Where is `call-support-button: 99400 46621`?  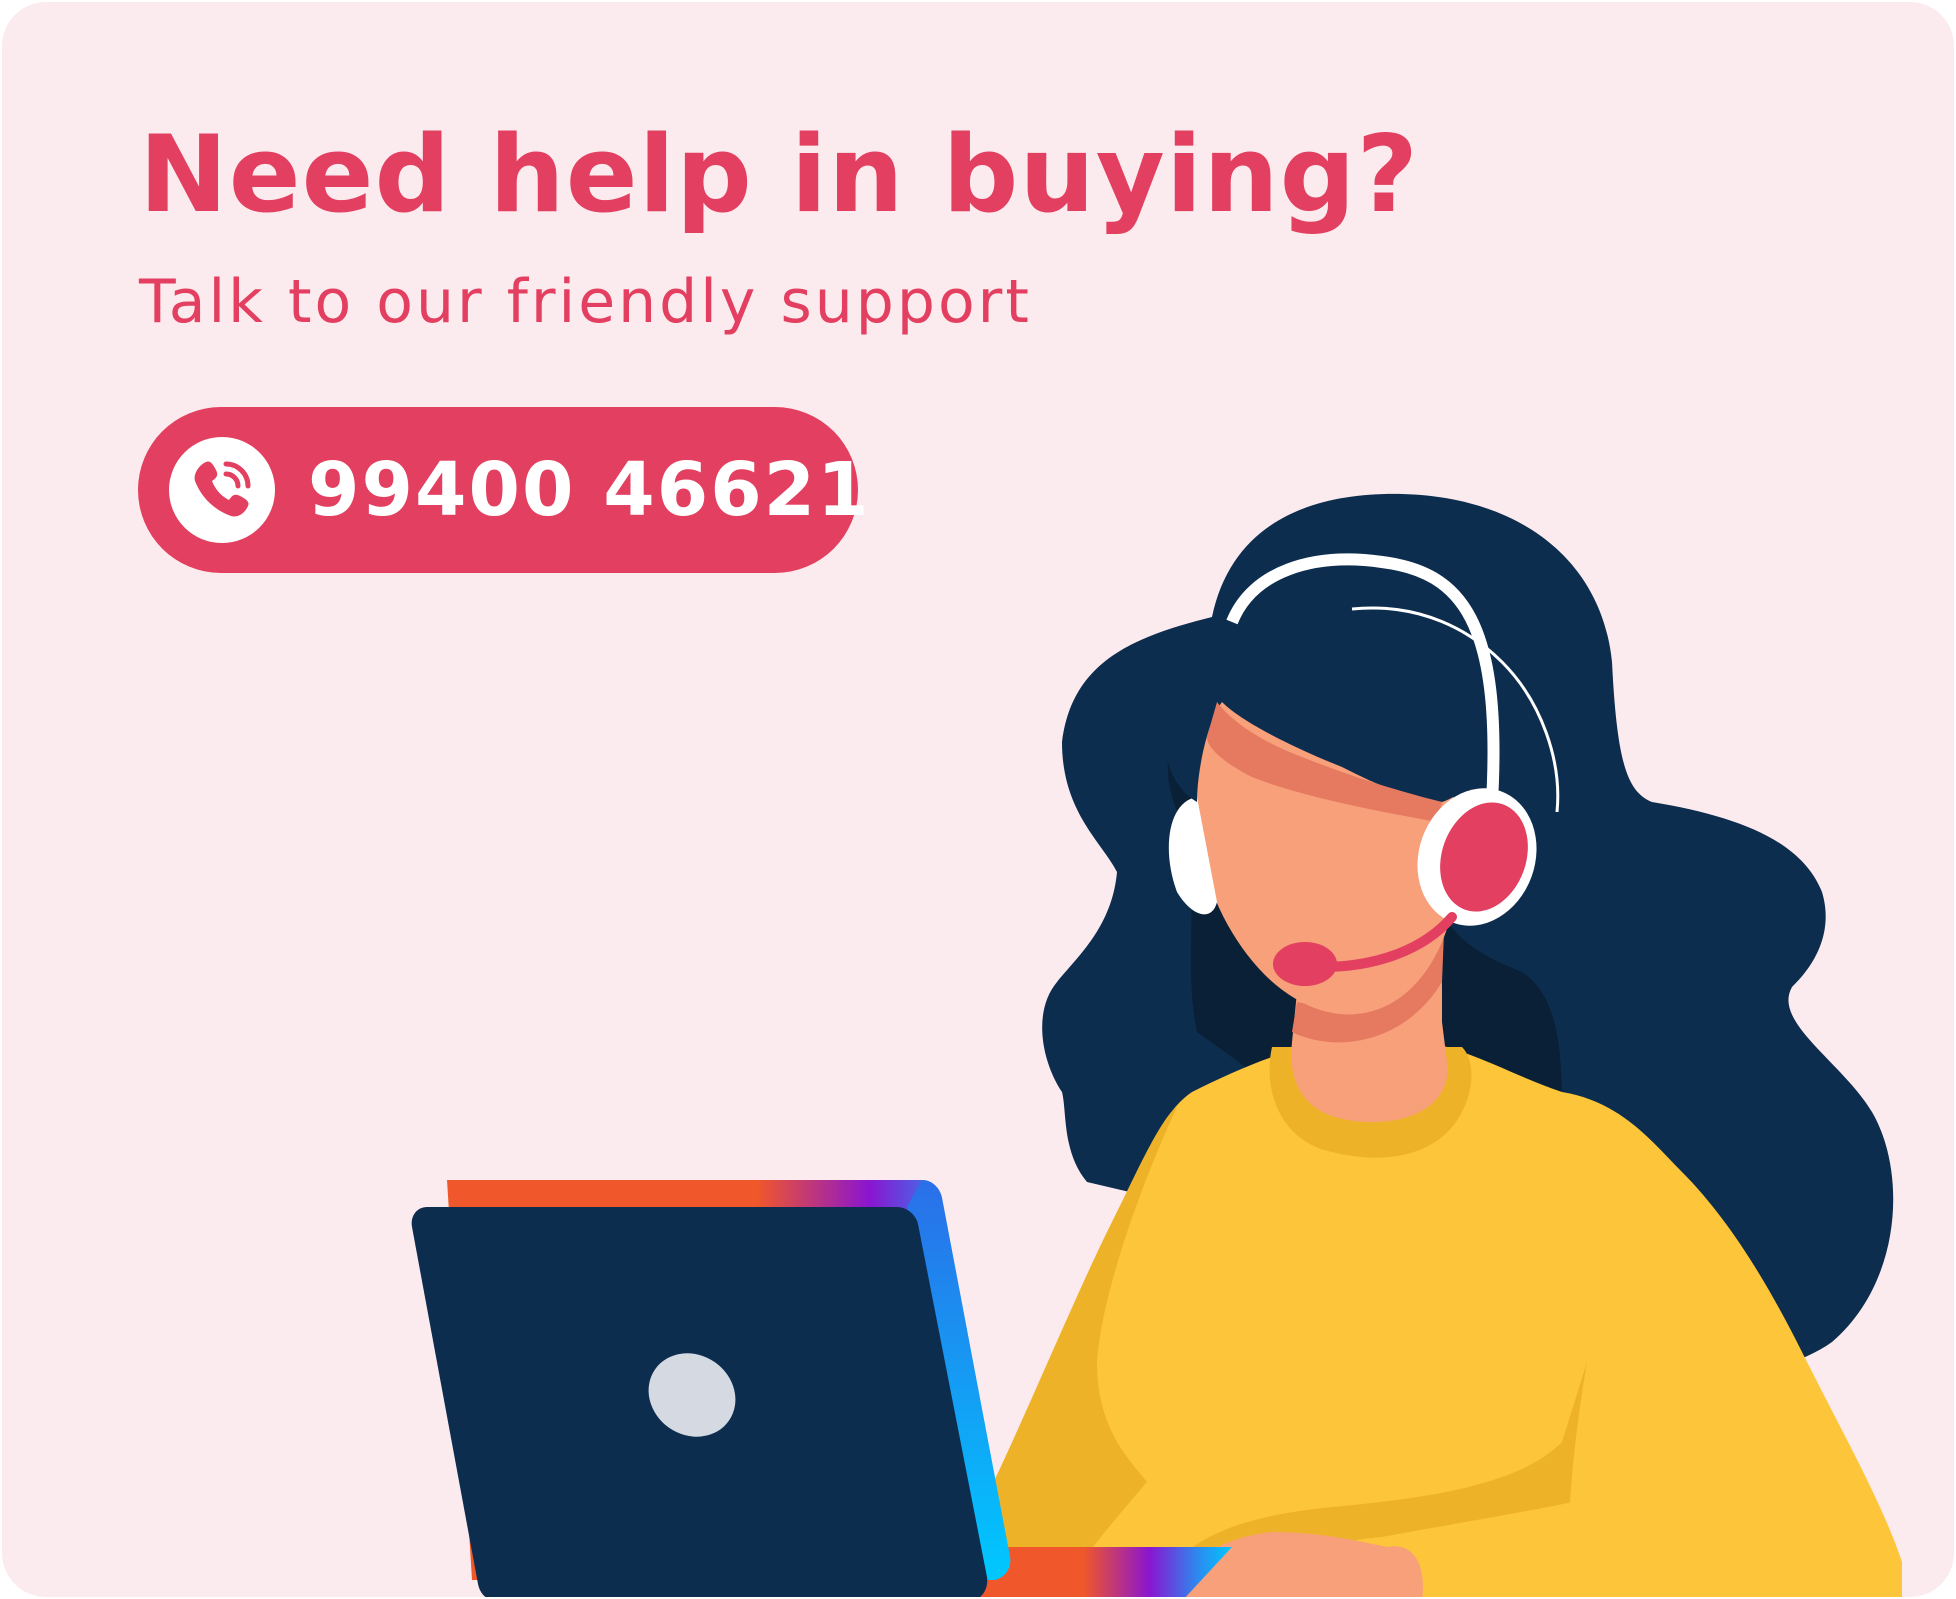 call-support-button: 99400 46621 is located at coordinates (503, 490).